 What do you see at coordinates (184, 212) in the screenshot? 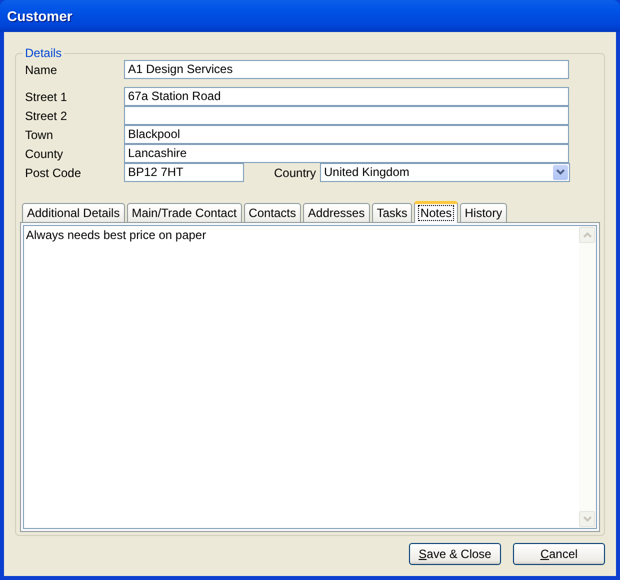
I see `tab: Main/Trade Contact` at bounding box center [184, 212].